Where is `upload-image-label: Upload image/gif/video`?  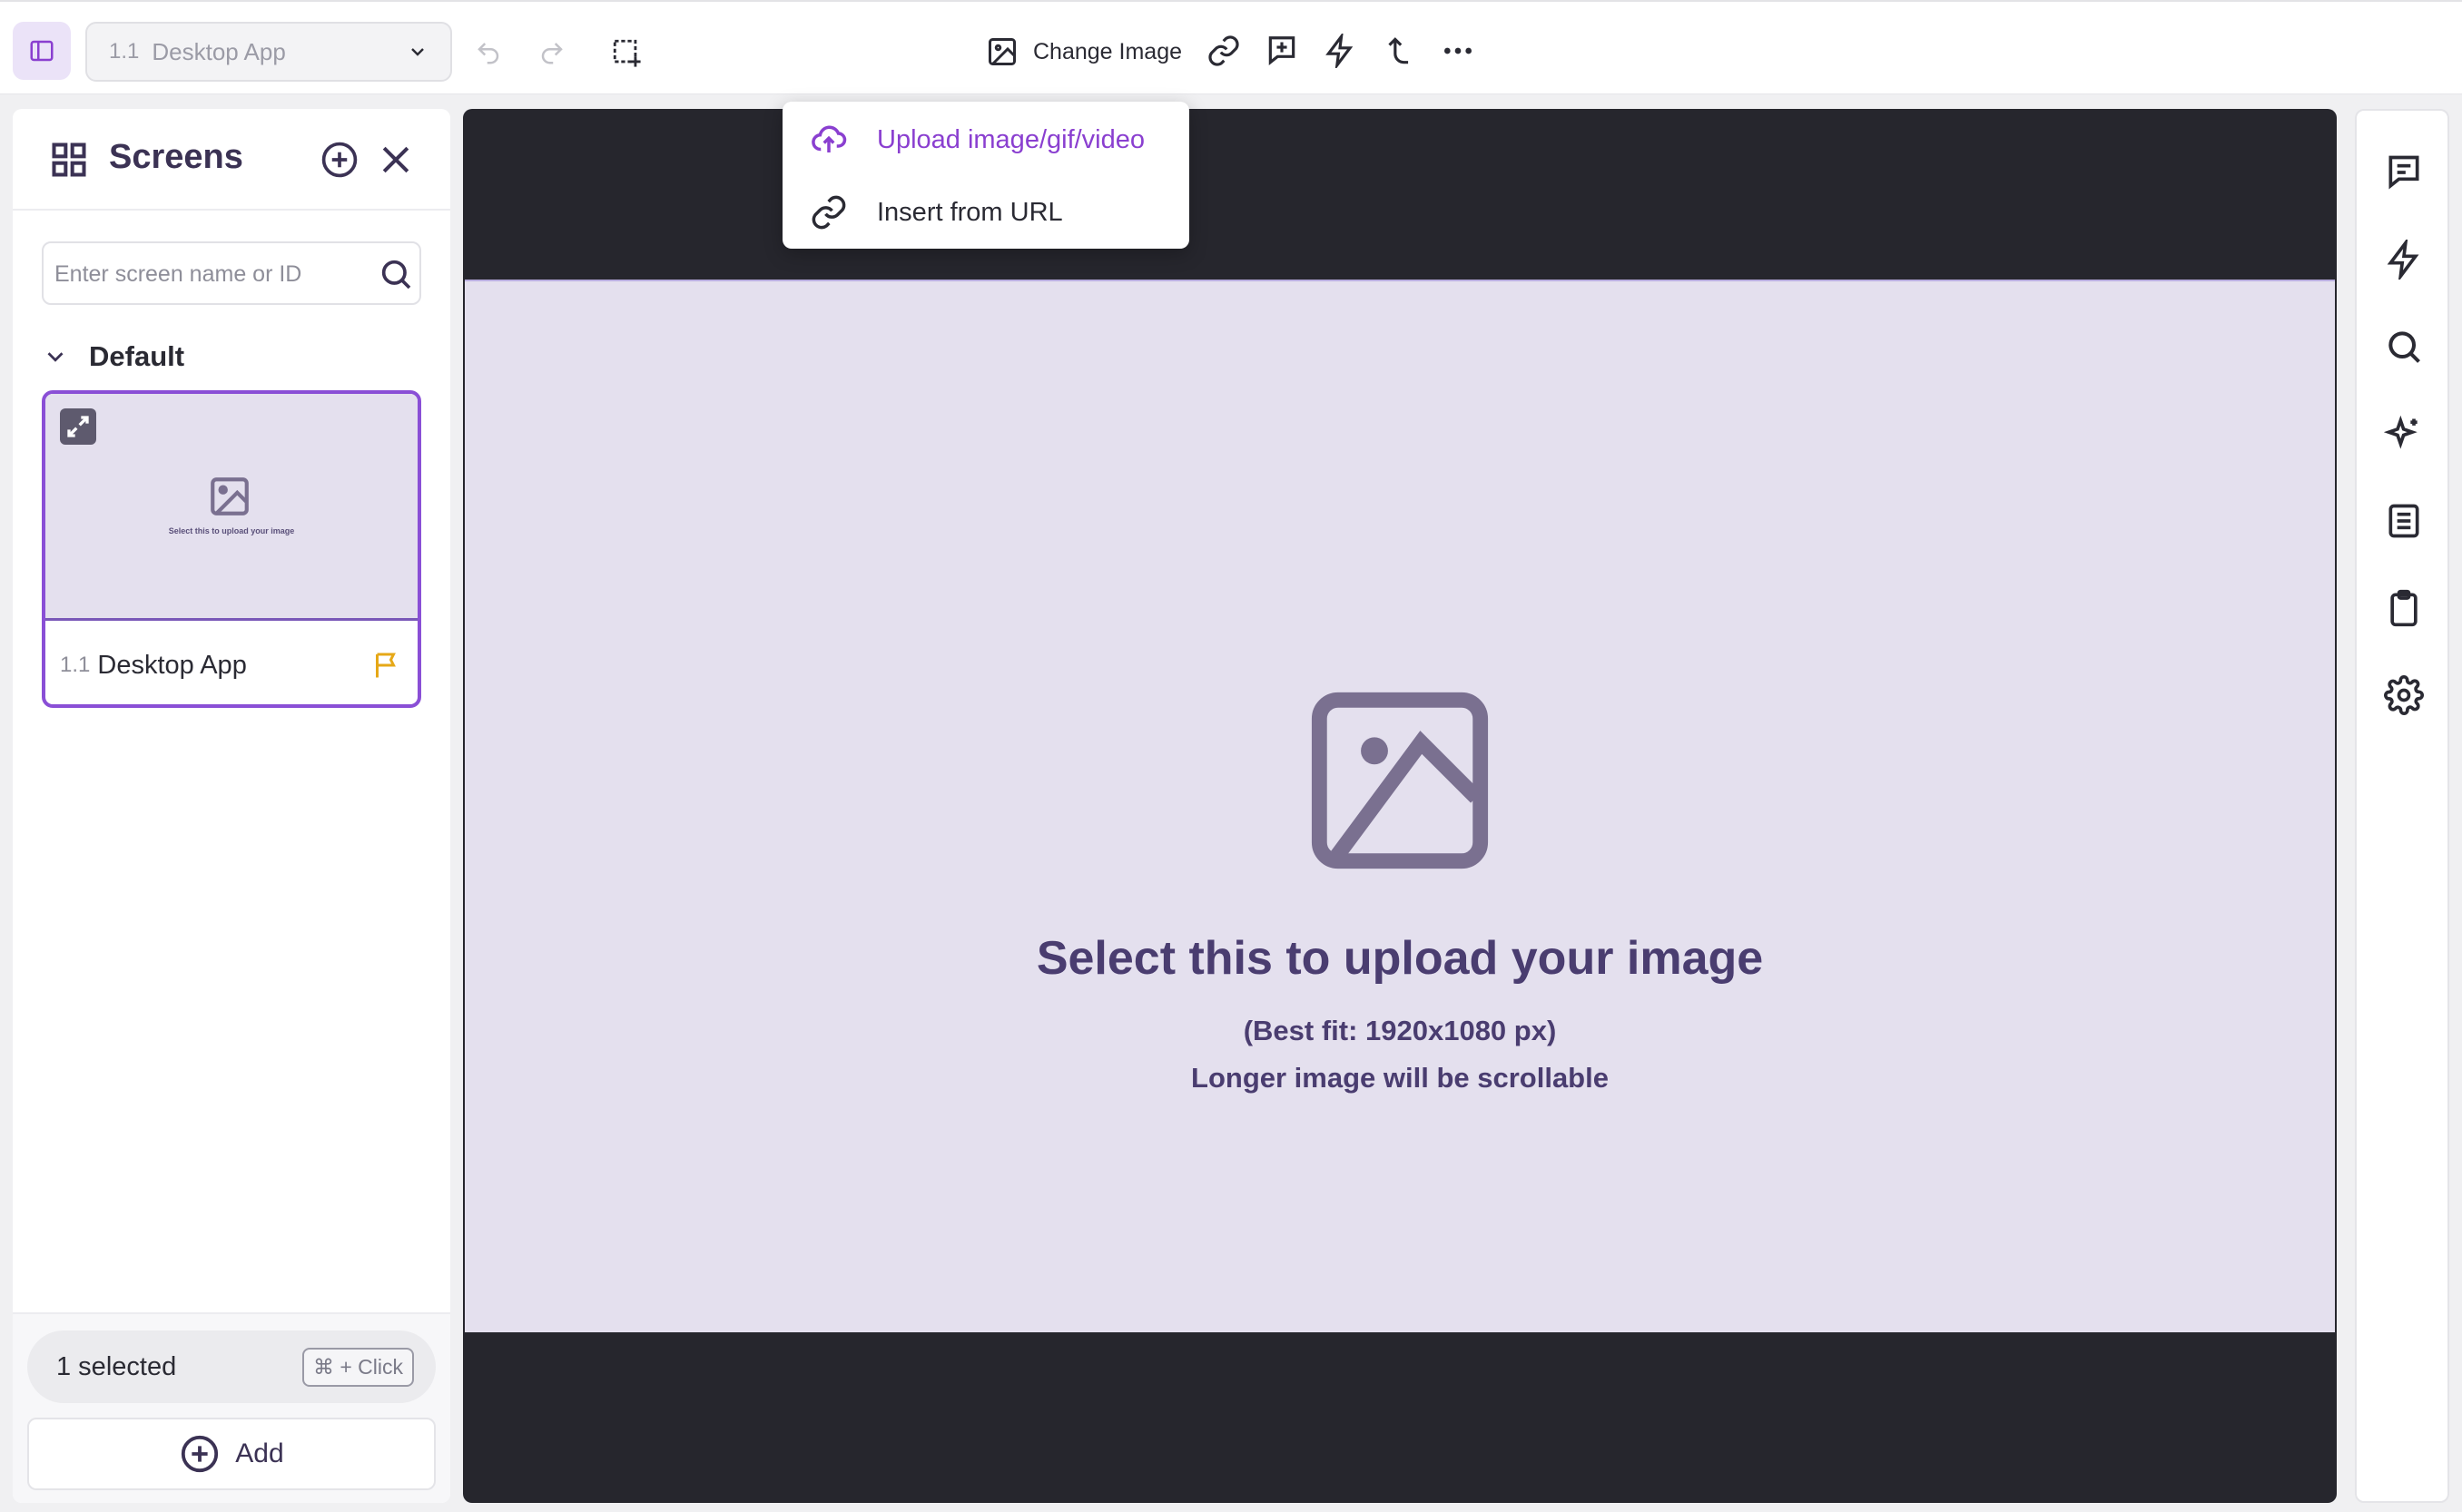
upload-image-label: Upload image/gif/video is located at coordinates (1012, 139).